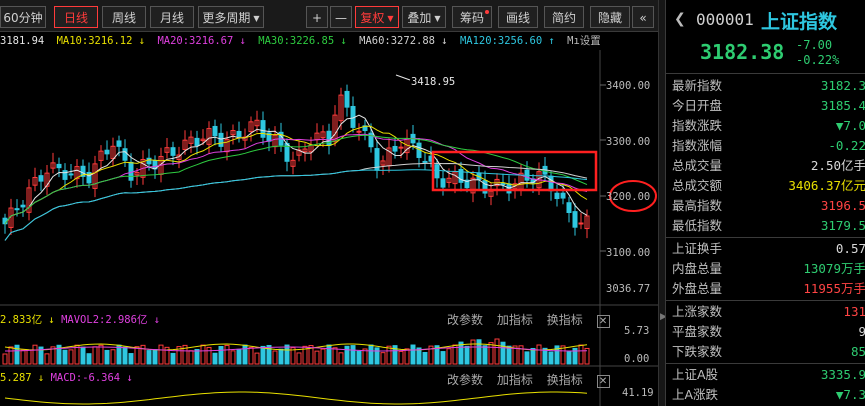  Describe the element at coordinates (565, 320) in the screenshot. I see `vol-change-indicator-button: 换指标` at that location.